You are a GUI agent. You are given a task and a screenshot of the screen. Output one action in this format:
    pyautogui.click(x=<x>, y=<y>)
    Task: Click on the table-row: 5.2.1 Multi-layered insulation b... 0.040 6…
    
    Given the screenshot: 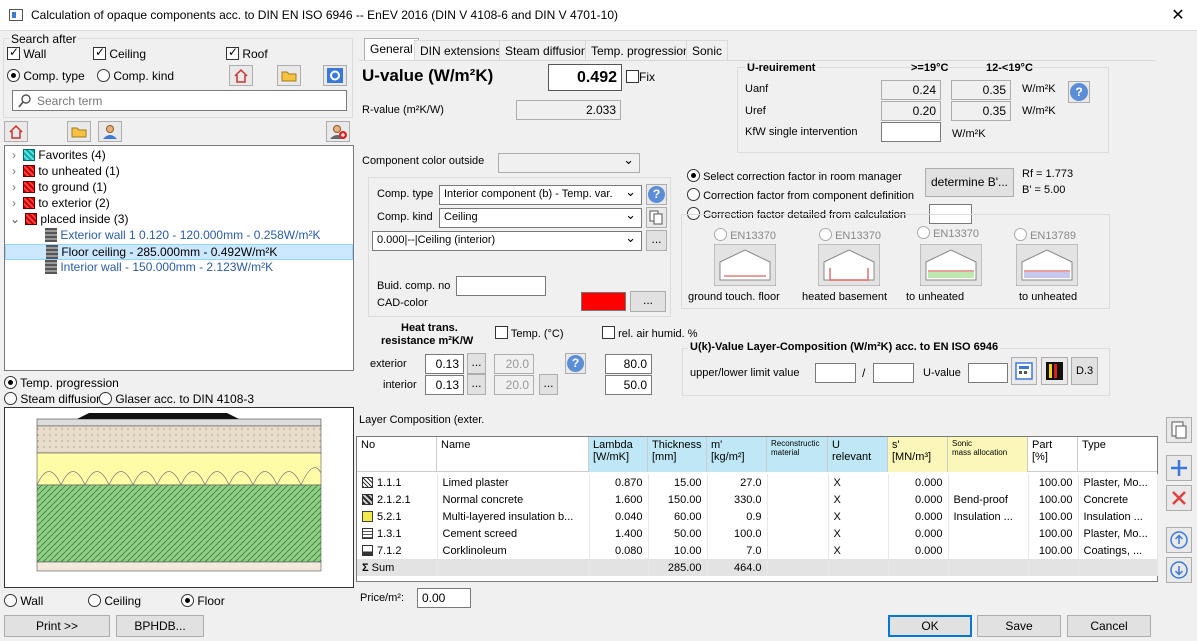 What is the action you would take?
    pyautogui.click(x=757, y=516)
    